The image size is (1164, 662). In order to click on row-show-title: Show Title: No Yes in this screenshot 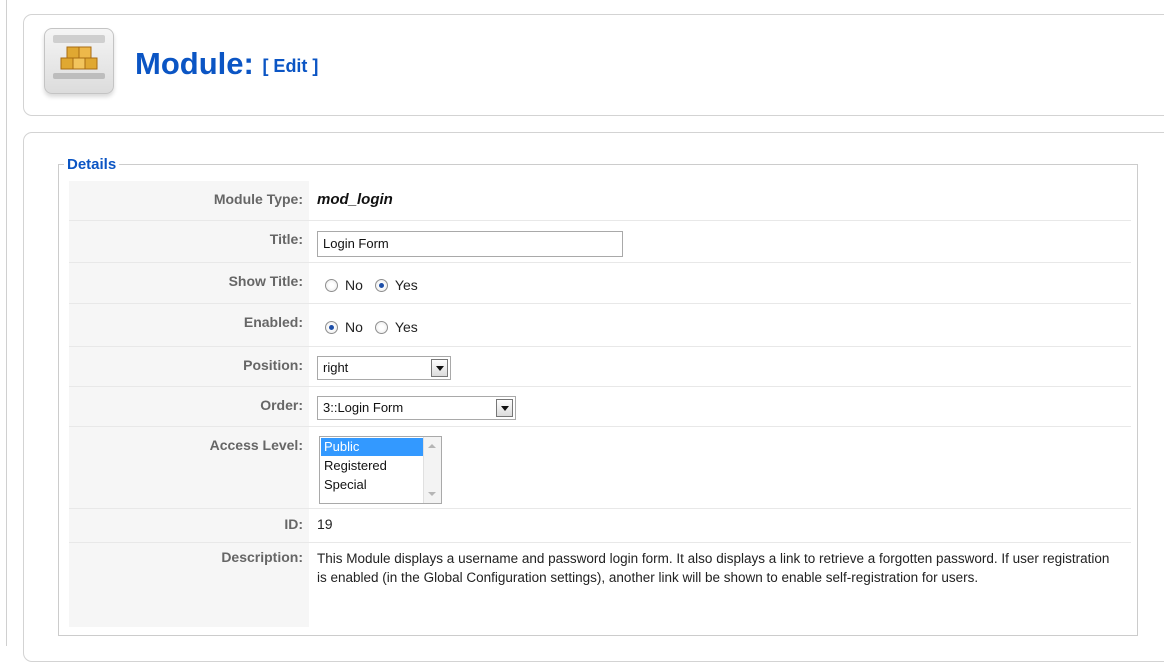, I will do `click(600, 283)`.